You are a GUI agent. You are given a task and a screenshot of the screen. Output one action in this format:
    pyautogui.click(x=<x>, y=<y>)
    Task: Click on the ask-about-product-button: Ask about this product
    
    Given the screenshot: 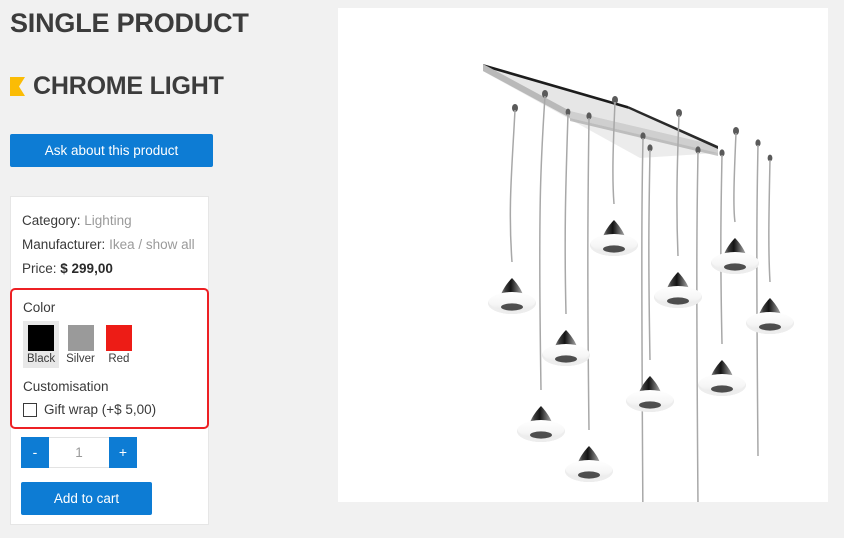 What is the action you would take?
    pyautogui.click(x=111, y=150)
    